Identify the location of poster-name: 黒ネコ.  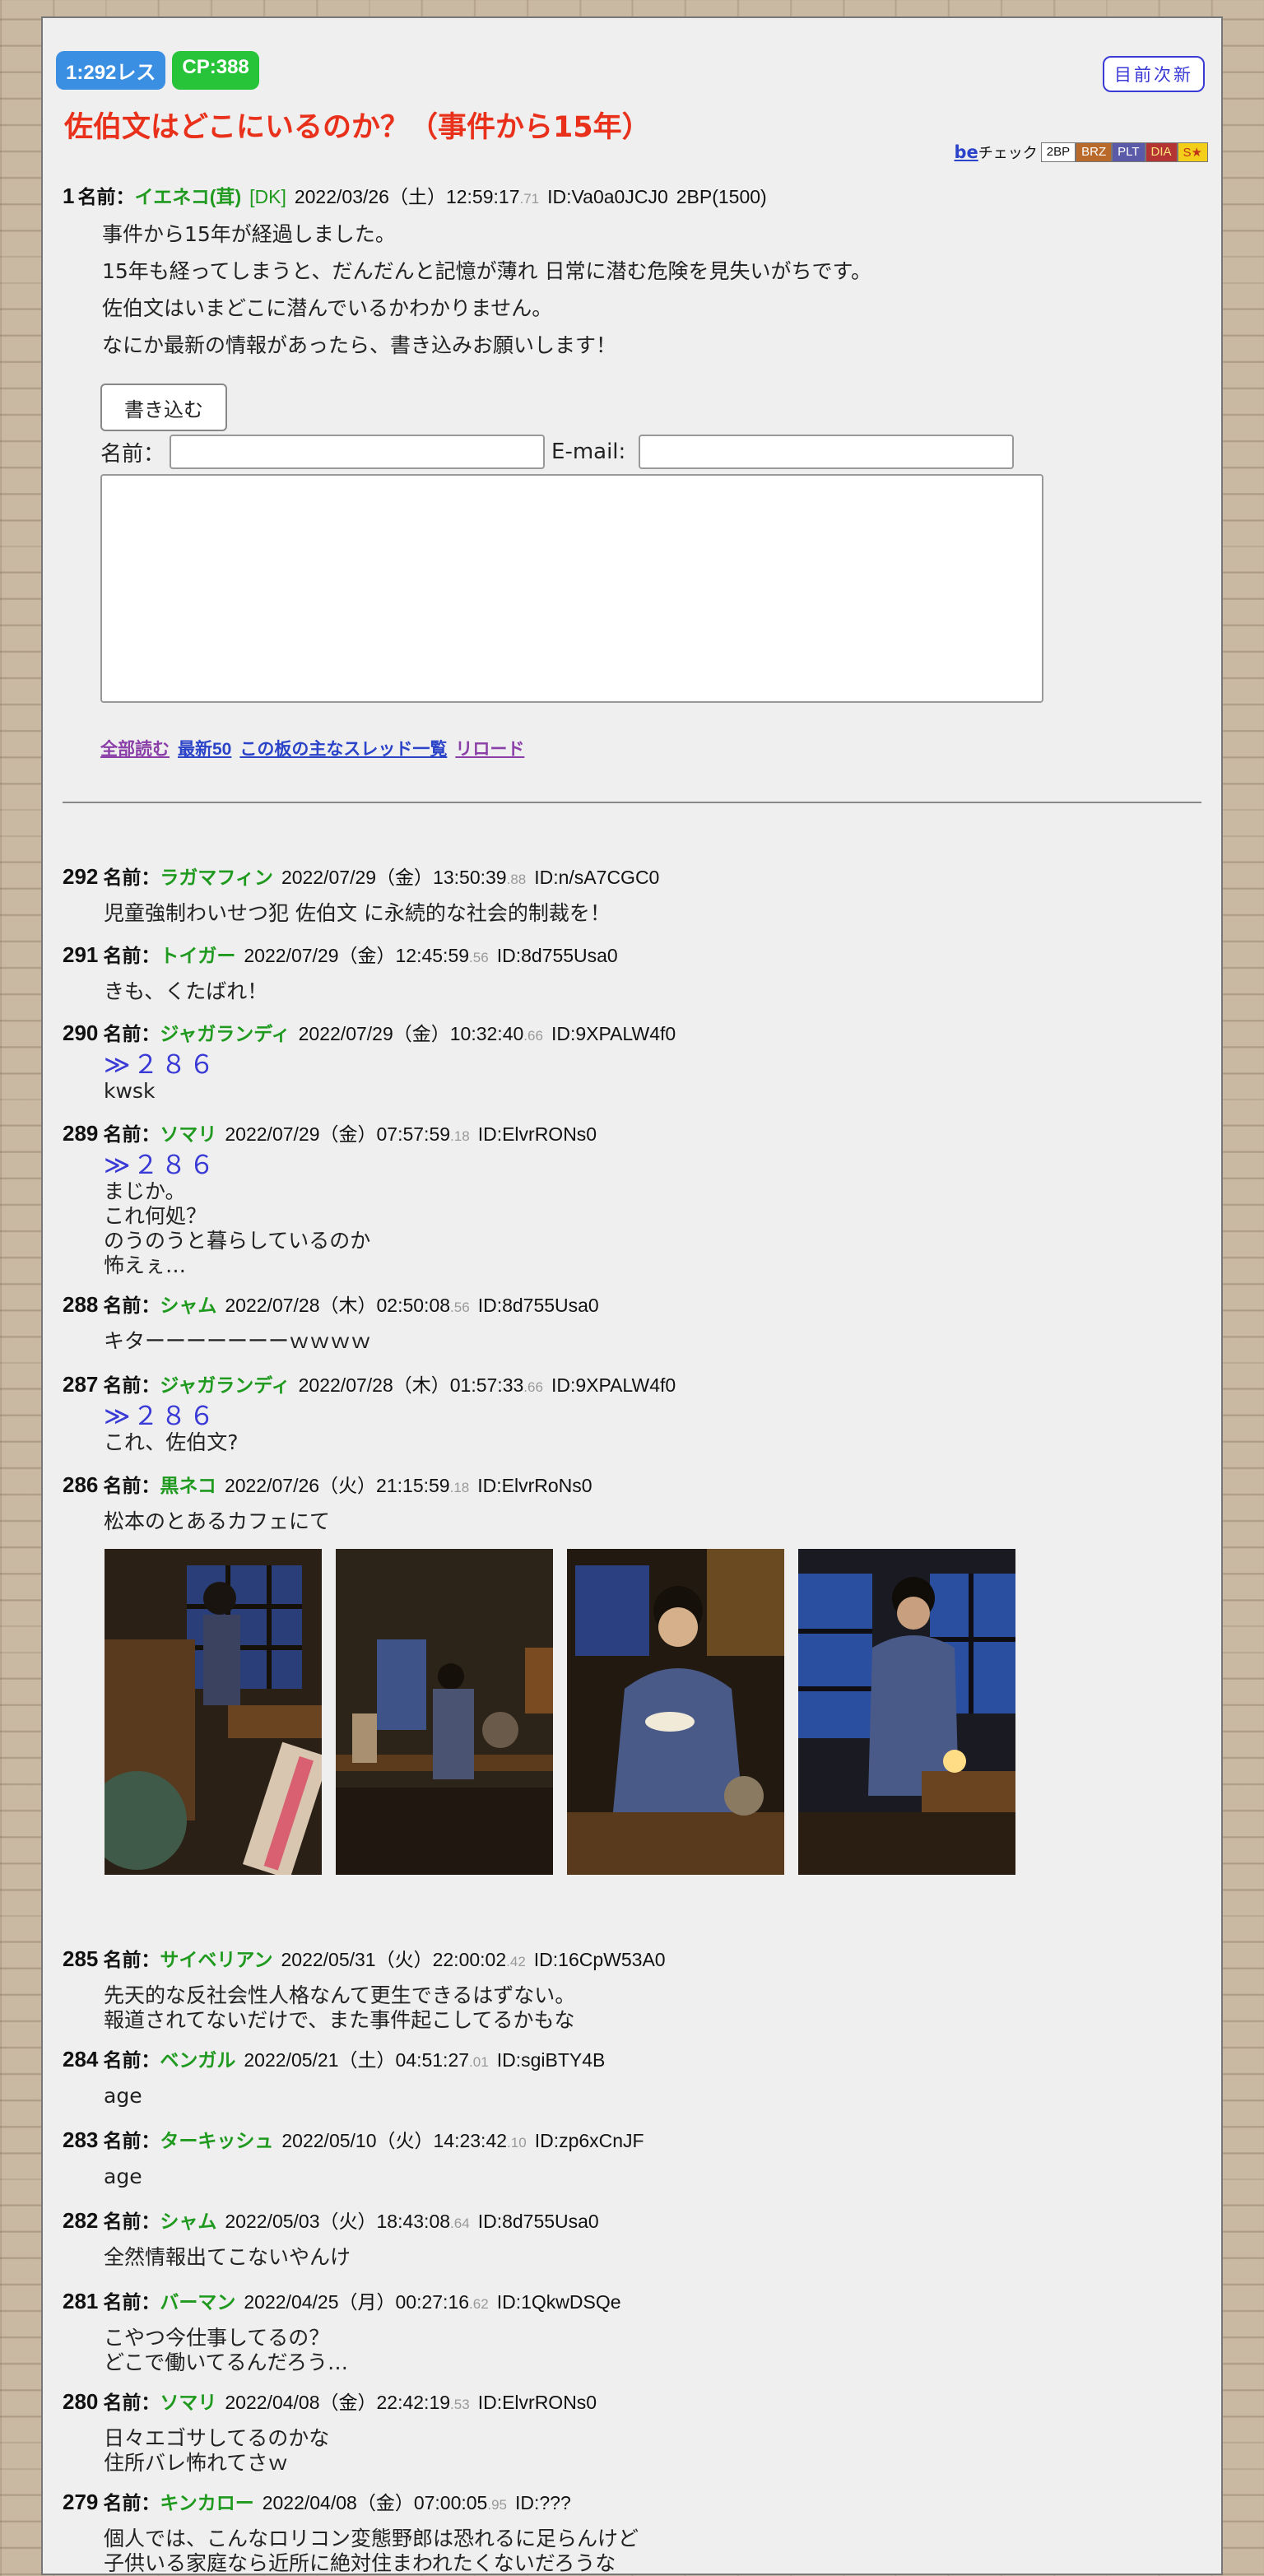
(188, 1485).